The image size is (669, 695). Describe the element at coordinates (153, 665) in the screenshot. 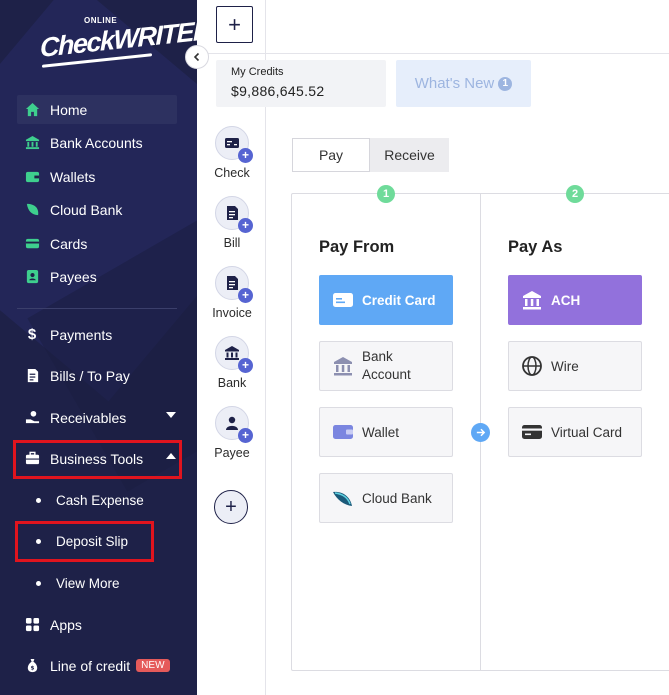

I see `new-badge: NEW` at that location.